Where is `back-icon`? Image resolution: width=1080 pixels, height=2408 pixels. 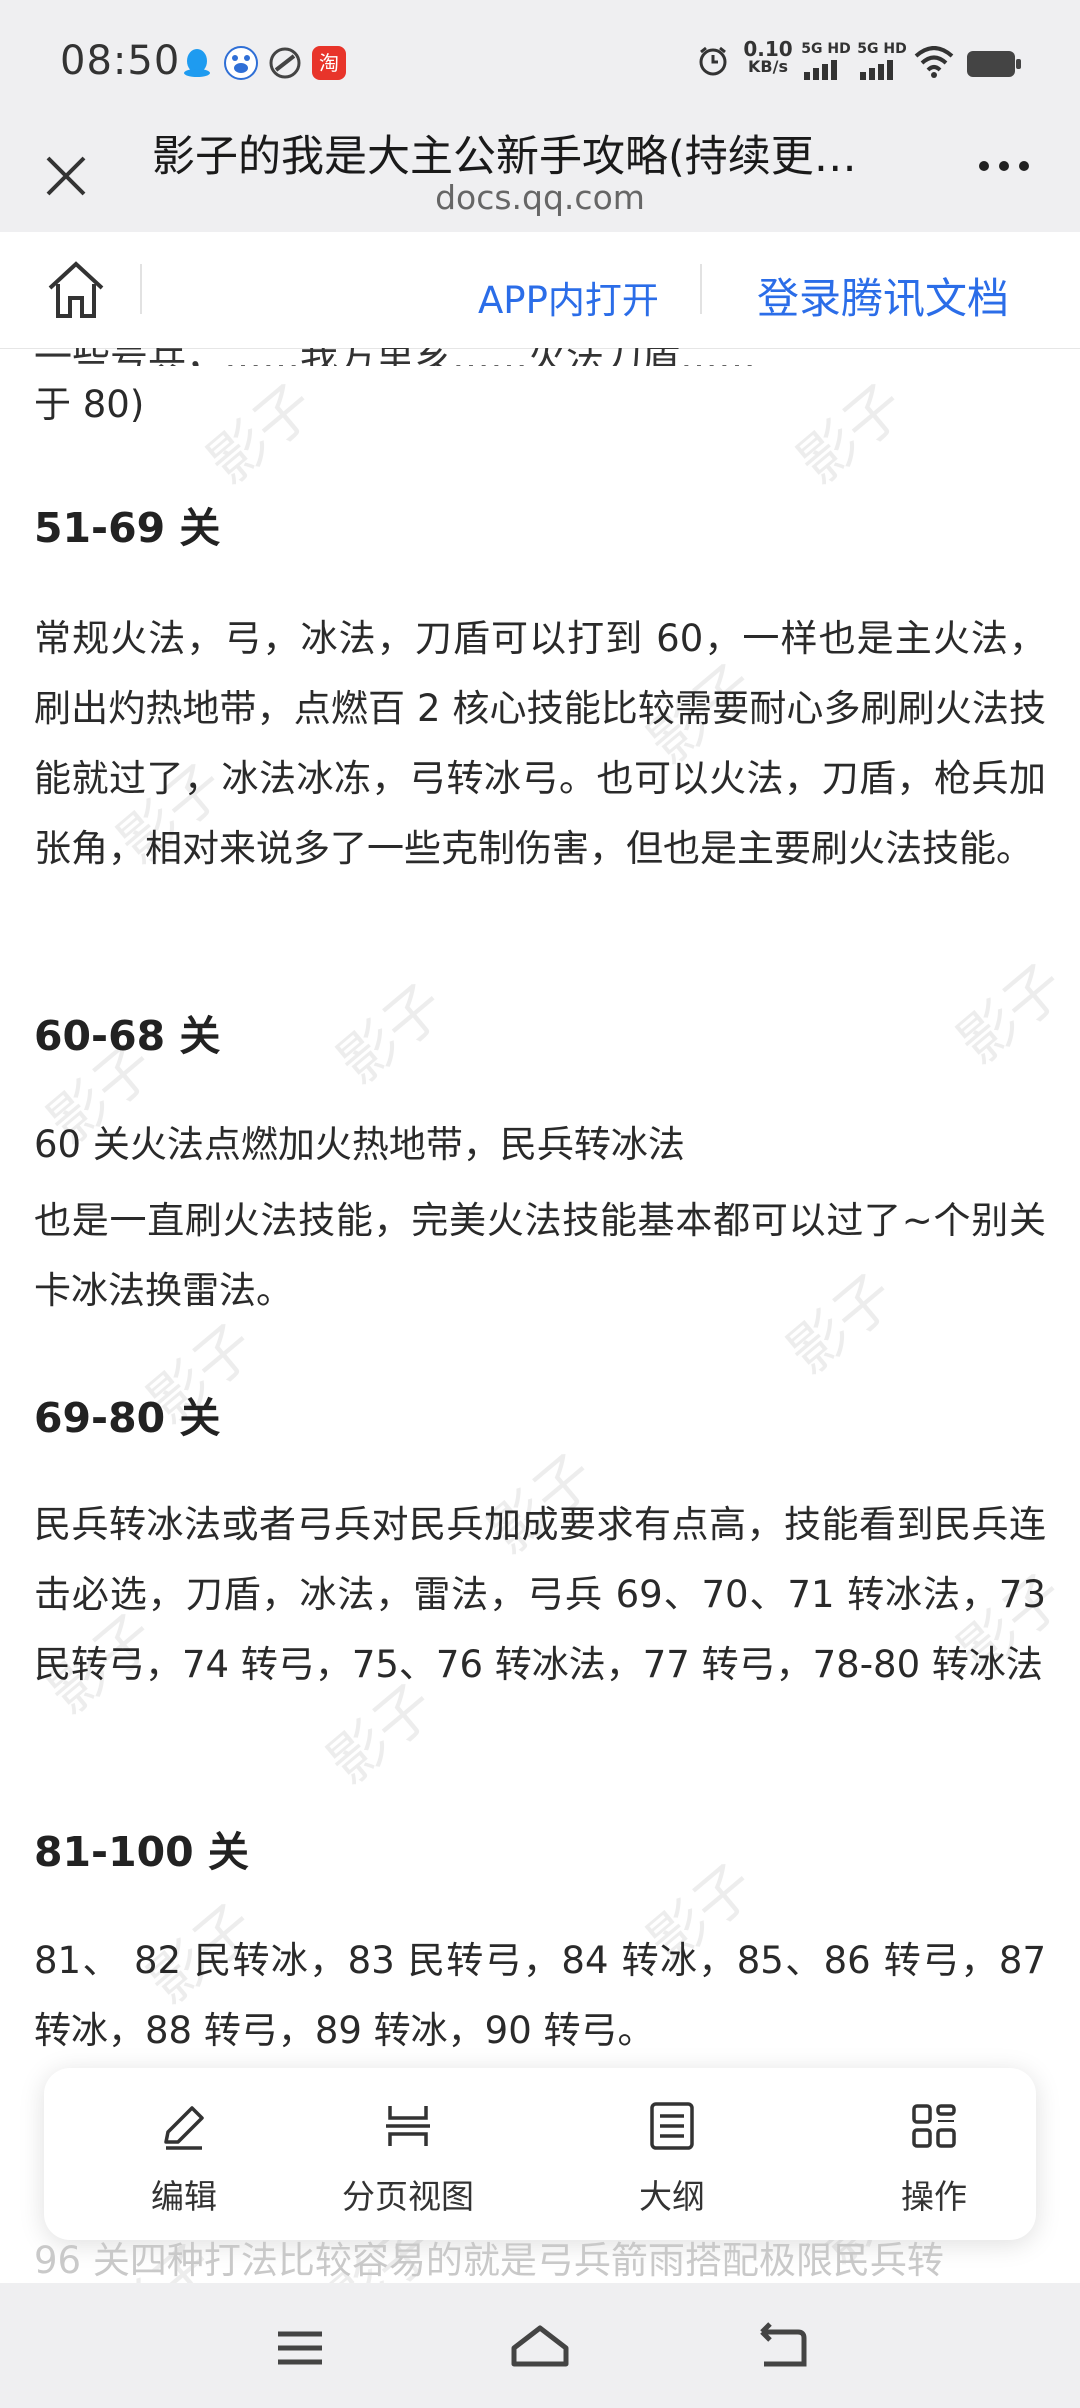 back-icon is located at coordinates (783, 2344).